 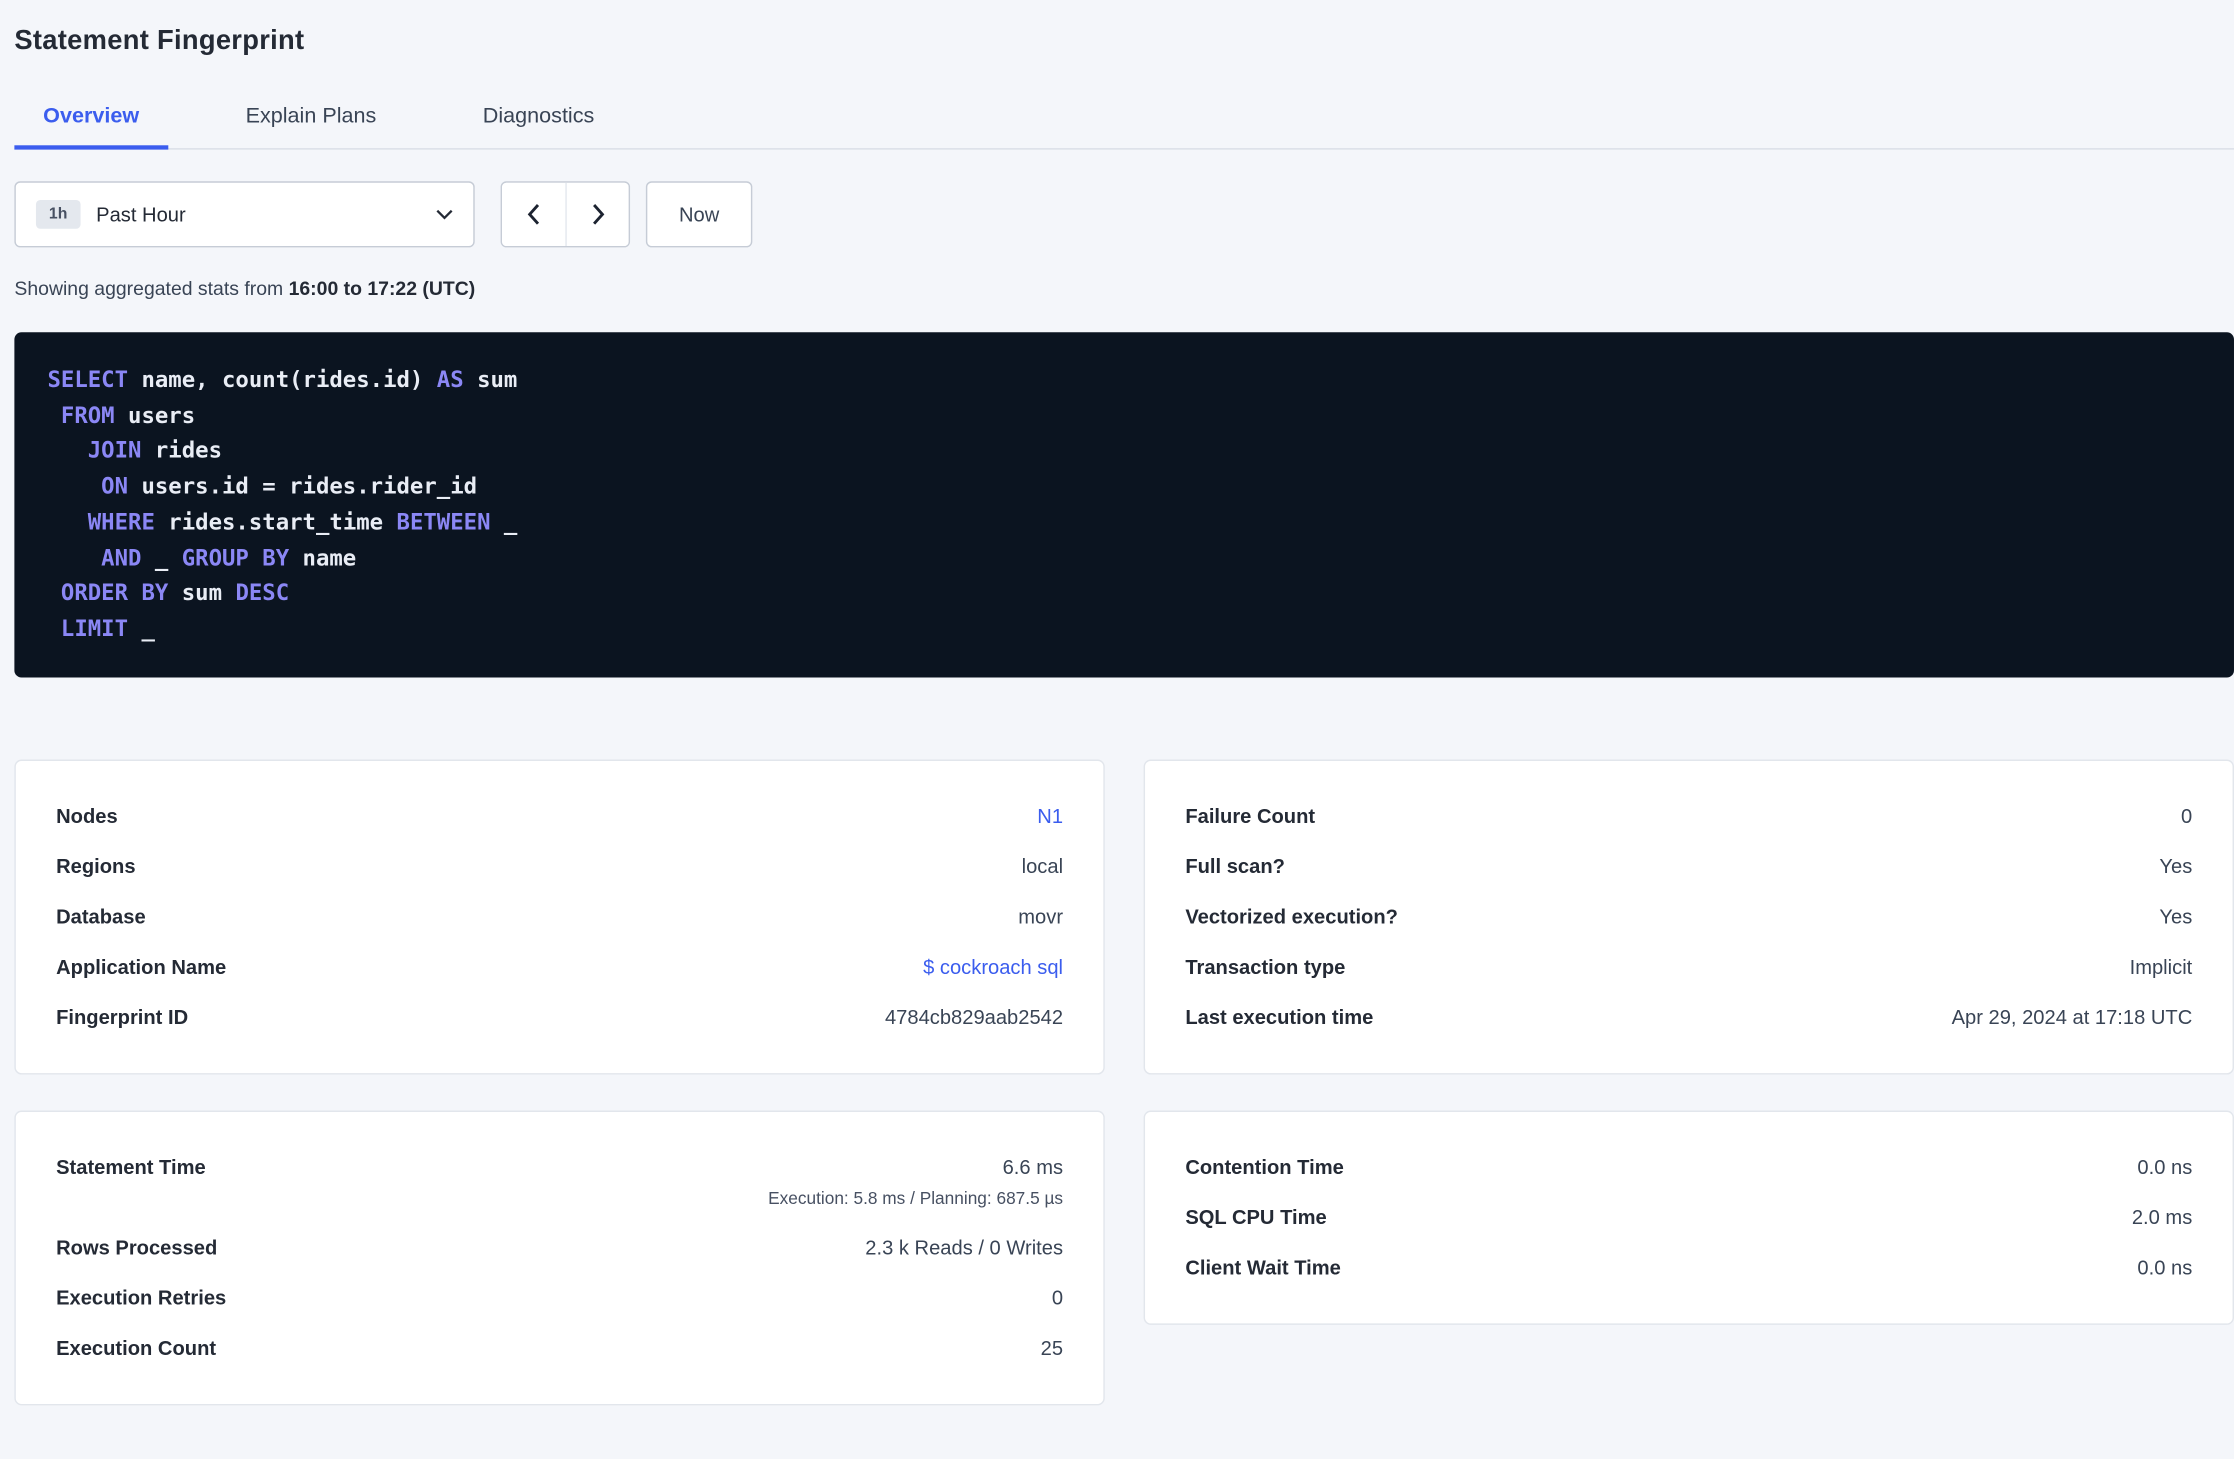 I want to click on row-value: 25, so click(x=1052, y=1348).